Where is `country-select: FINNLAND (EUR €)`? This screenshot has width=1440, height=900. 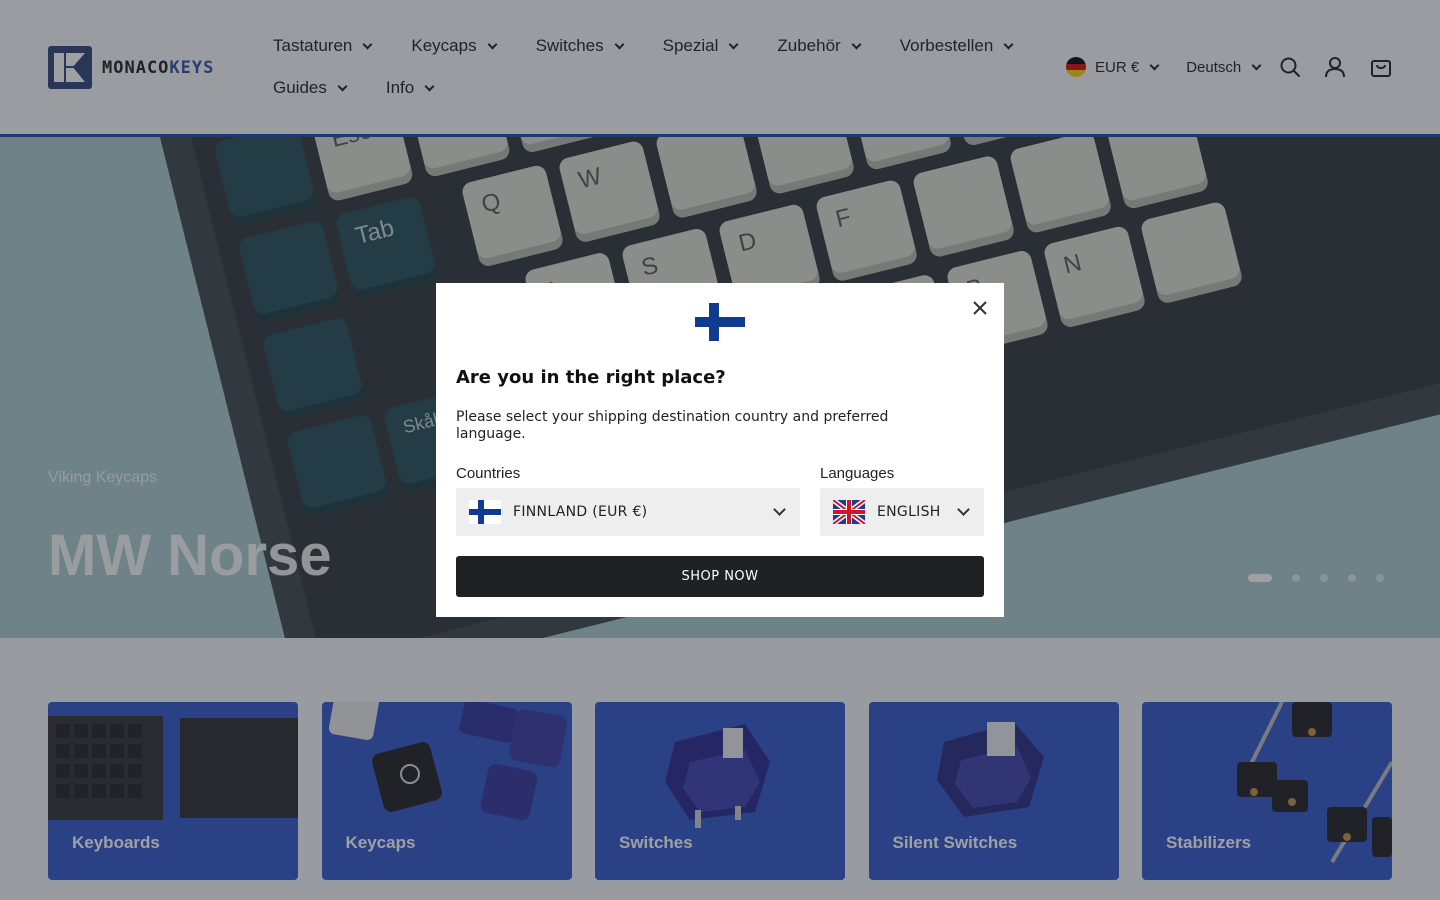
country-select: FINNLAND (EUR €) is located at coordinates (628, 512).